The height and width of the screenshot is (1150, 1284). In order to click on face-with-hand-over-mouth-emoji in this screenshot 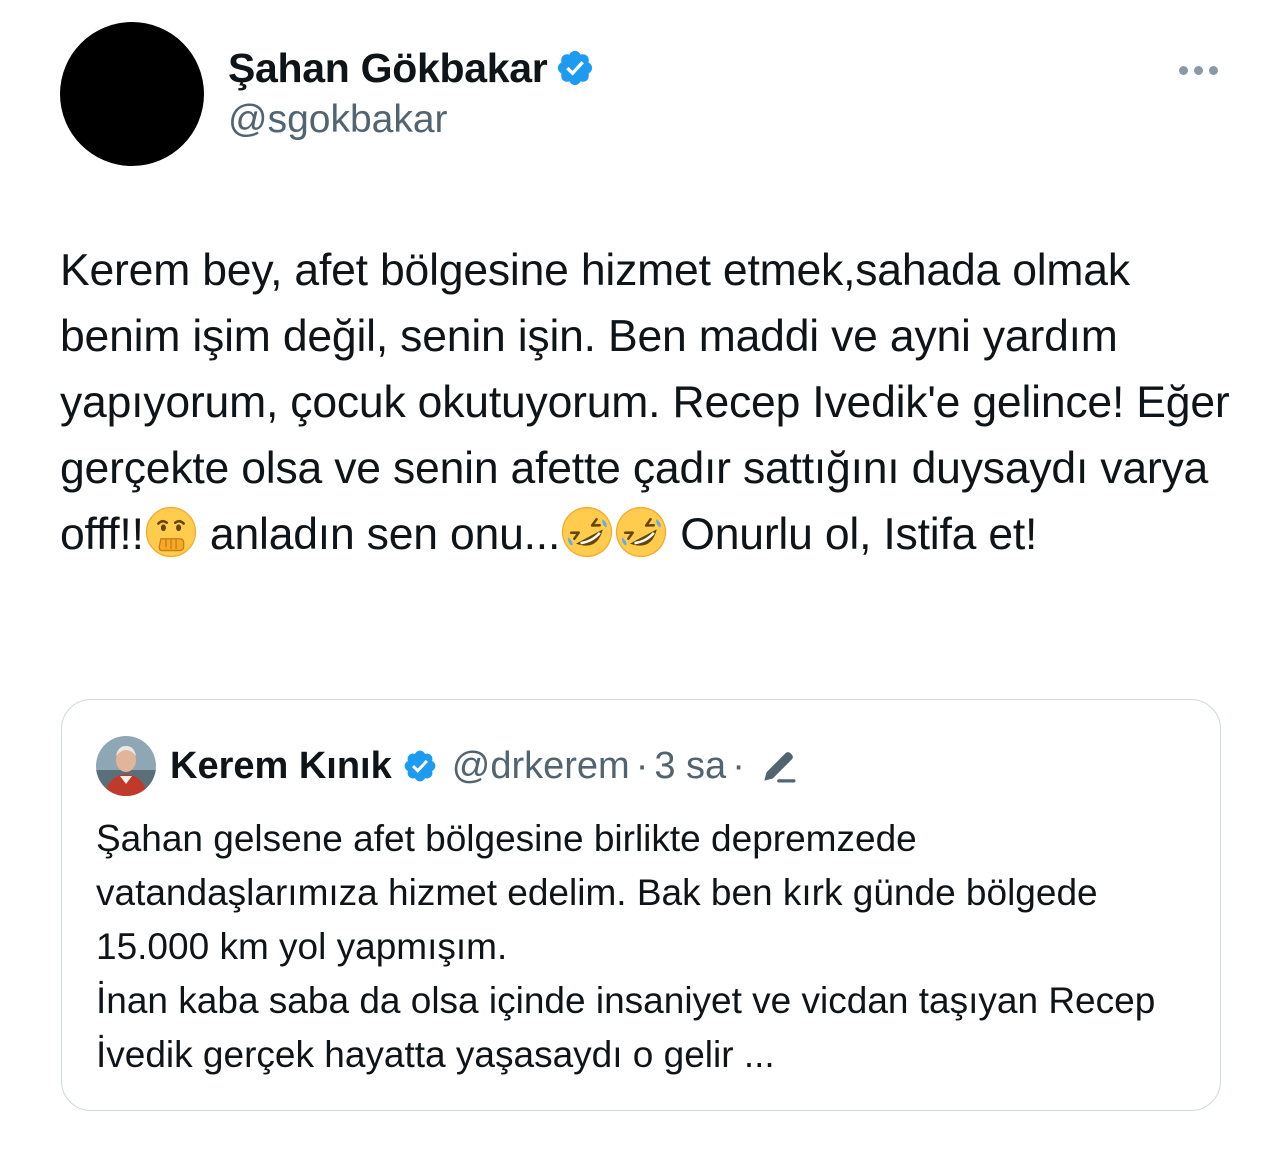, I will do `click(171, 532)`.